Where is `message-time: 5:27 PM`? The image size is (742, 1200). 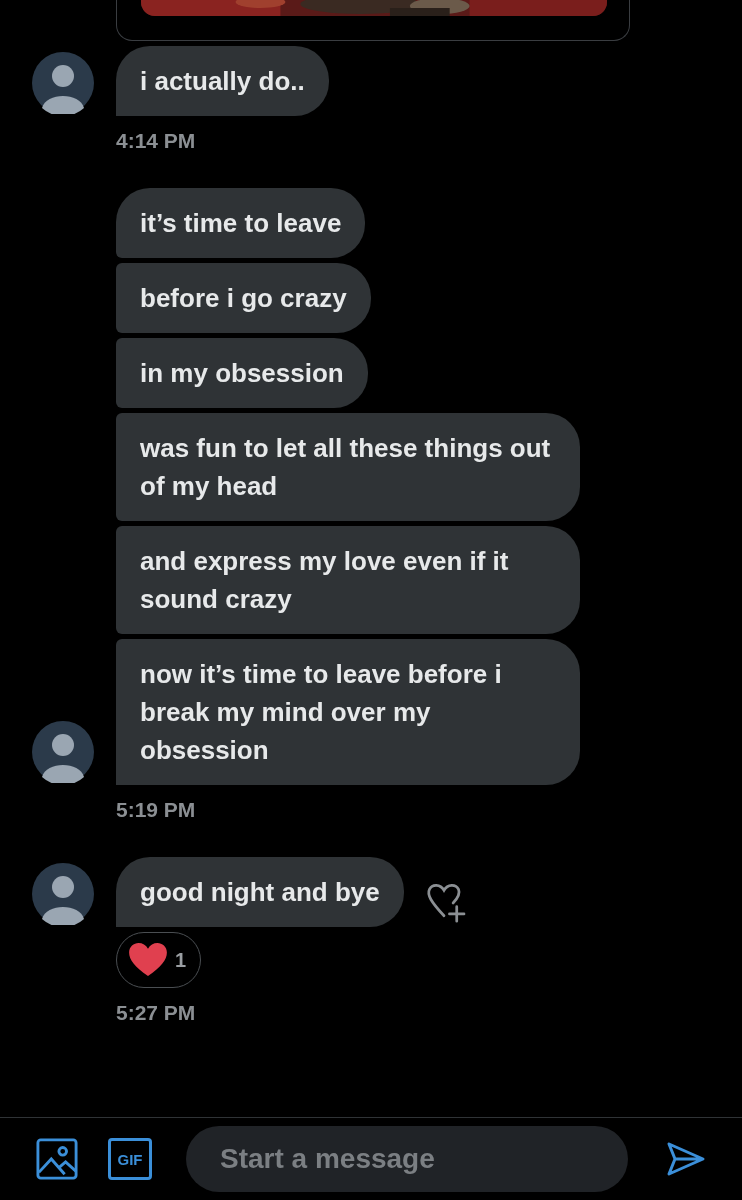 message-time: 5:27 PM is located at coordinates (156, 1013).